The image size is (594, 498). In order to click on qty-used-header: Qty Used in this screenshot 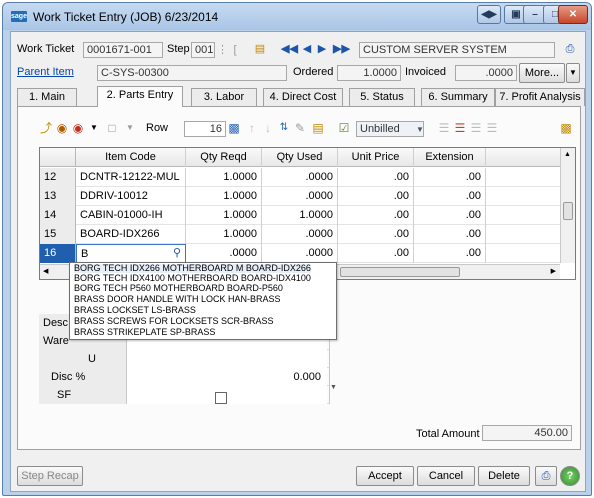, I will do `click(300, 157)`.